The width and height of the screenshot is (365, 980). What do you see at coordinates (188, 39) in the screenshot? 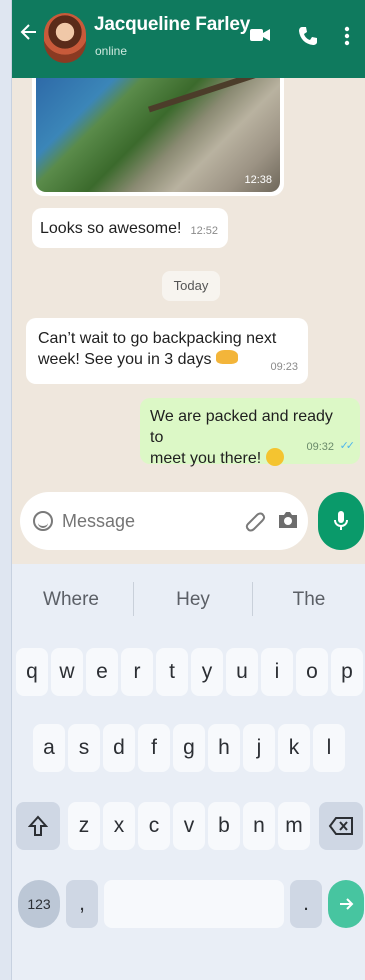
I see `chat-header: Jacqueline Farley online` at bounding box center [188, 39].